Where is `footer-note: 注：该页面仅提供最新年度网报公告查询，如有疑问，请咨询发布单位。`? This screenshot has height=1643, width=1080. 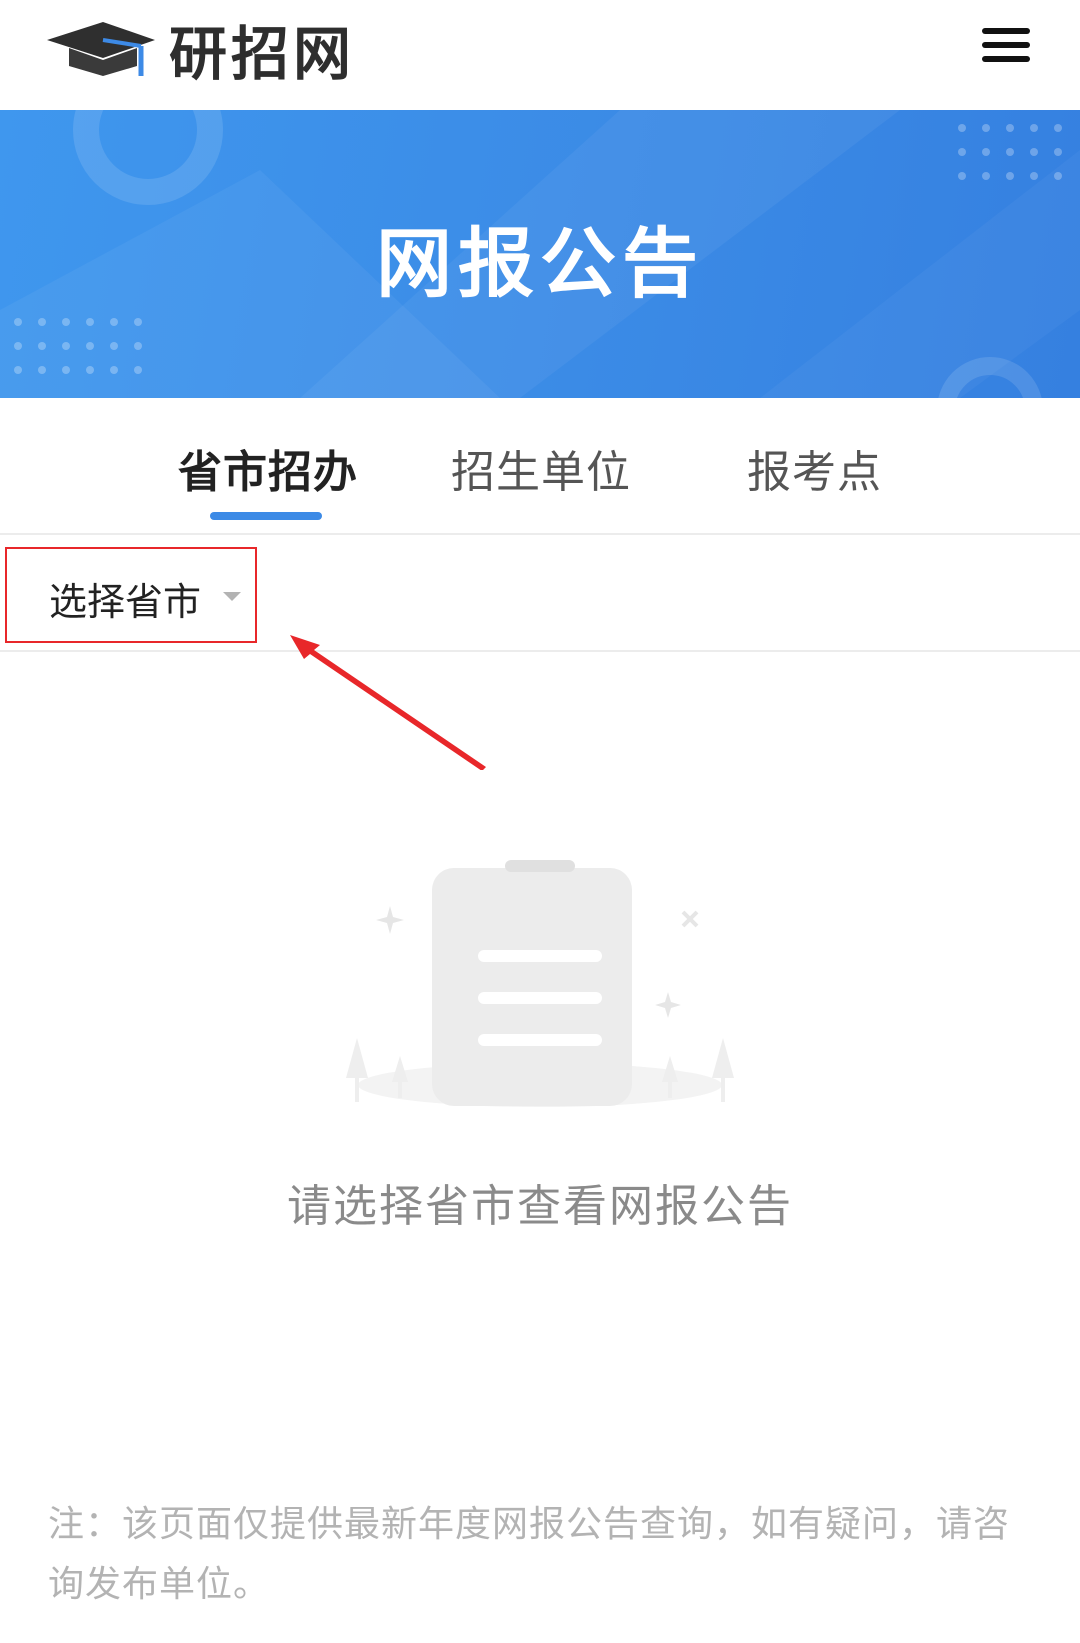 footer-note: 注：该页面仅提供最新年度网报公告查询，如有疑问，请咨询发布单位。 is located at coordinates (529, 1554).